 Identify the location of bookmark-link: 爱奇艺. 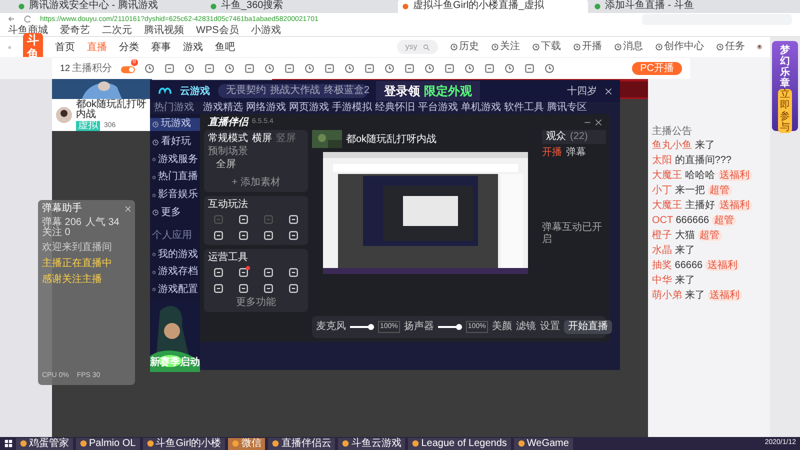
(75, 31).